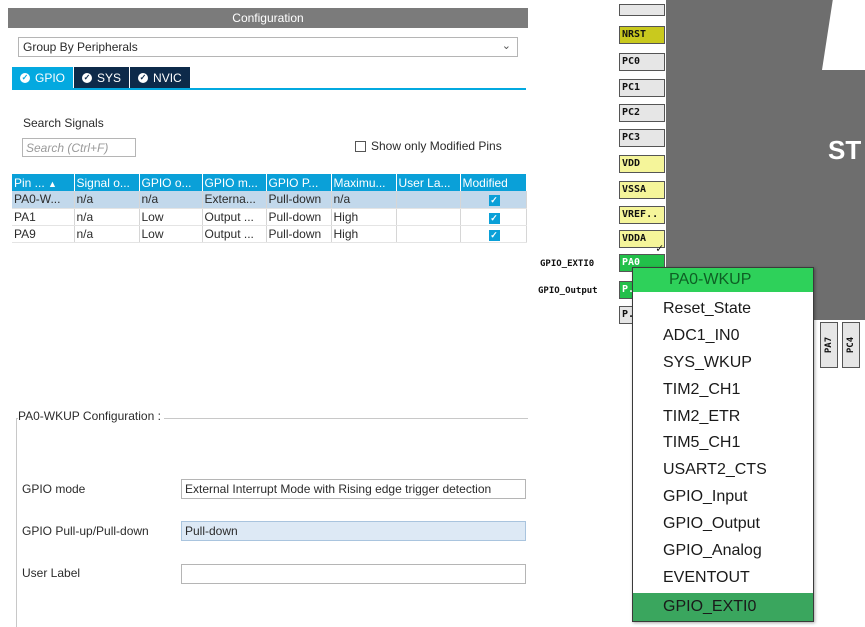  I want to click on pin-pointer-icon: ✓, so click(660, 248).